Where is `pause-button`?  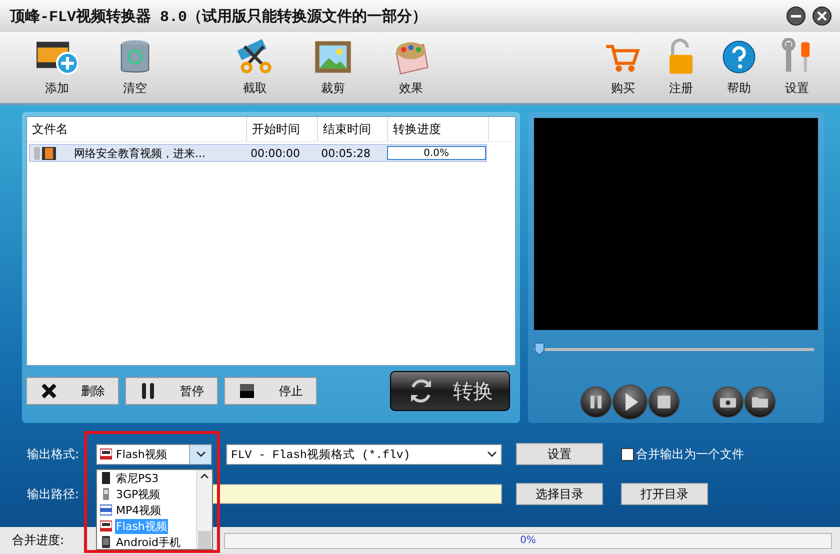
pause-button is located at coordinates (596, 402).